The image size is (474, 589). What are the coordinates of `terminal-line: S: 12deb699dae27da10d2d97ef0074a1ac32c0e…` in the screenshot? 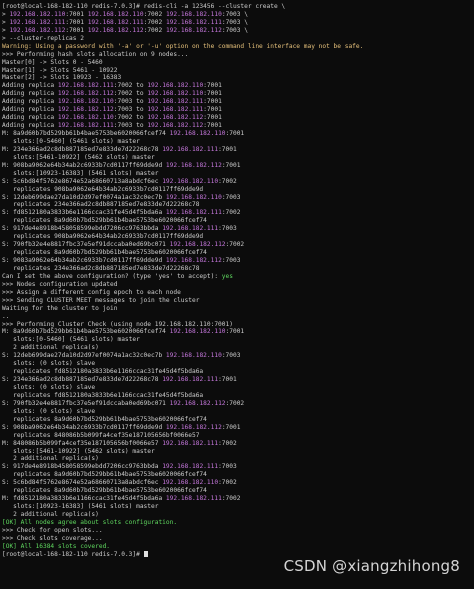 It's located at (238, 198).